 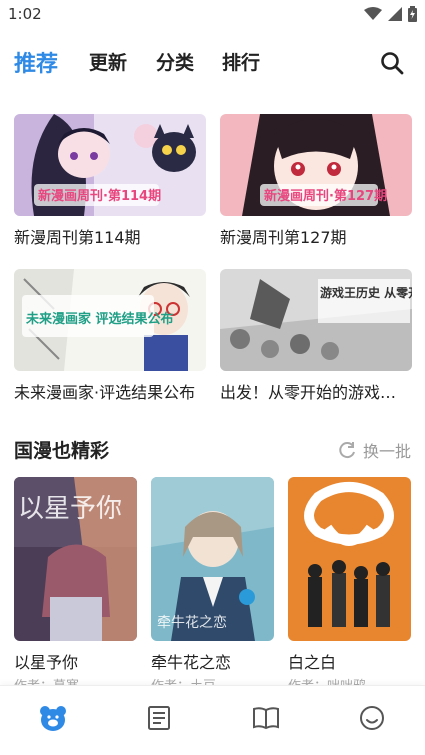 I want to click on status-bar: 1:02, so click(x=212, y=15).